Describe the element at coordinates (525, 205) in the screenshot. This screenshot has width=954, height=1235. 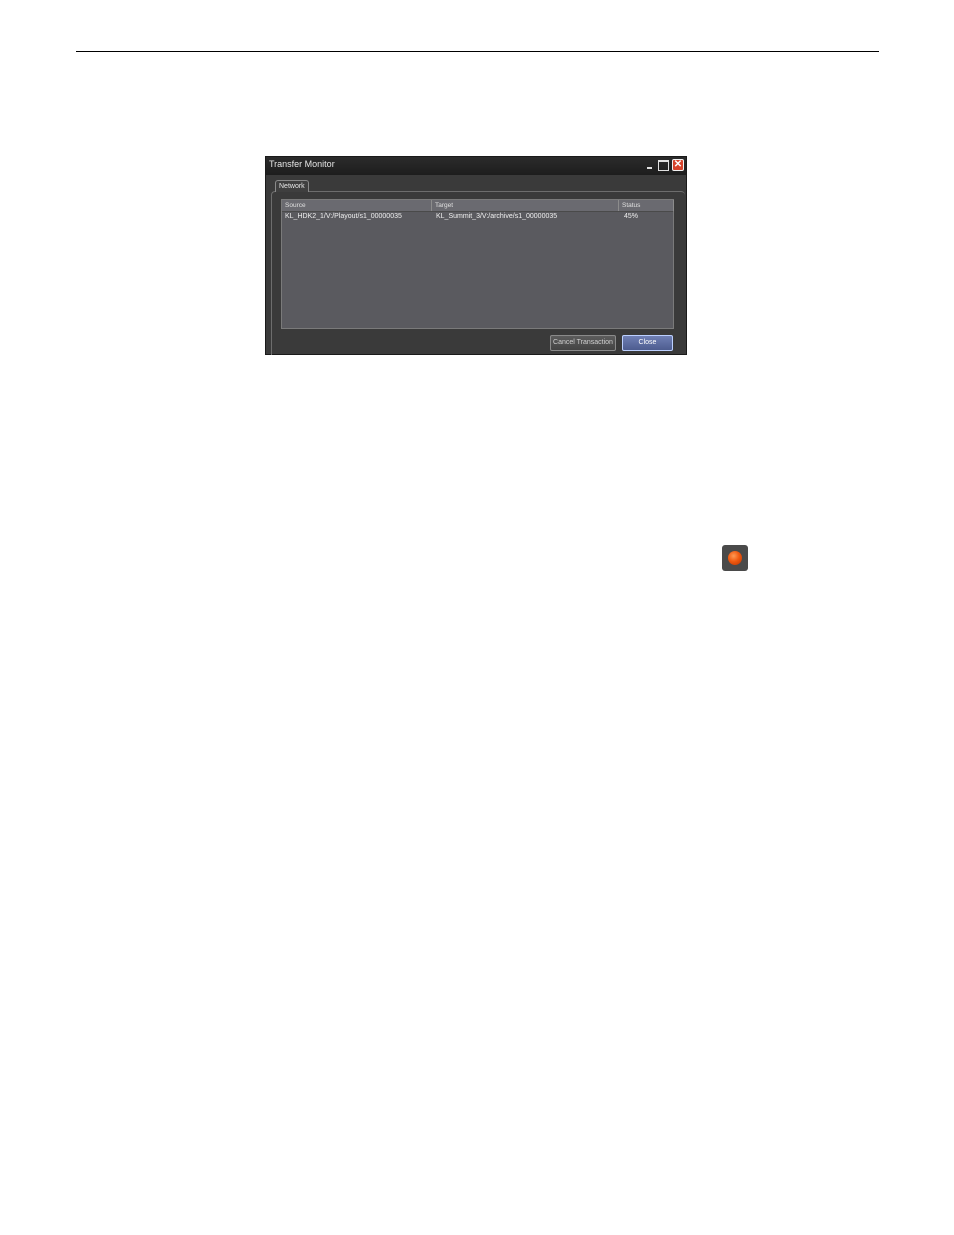
I see `column-header-target: Target` at that location.